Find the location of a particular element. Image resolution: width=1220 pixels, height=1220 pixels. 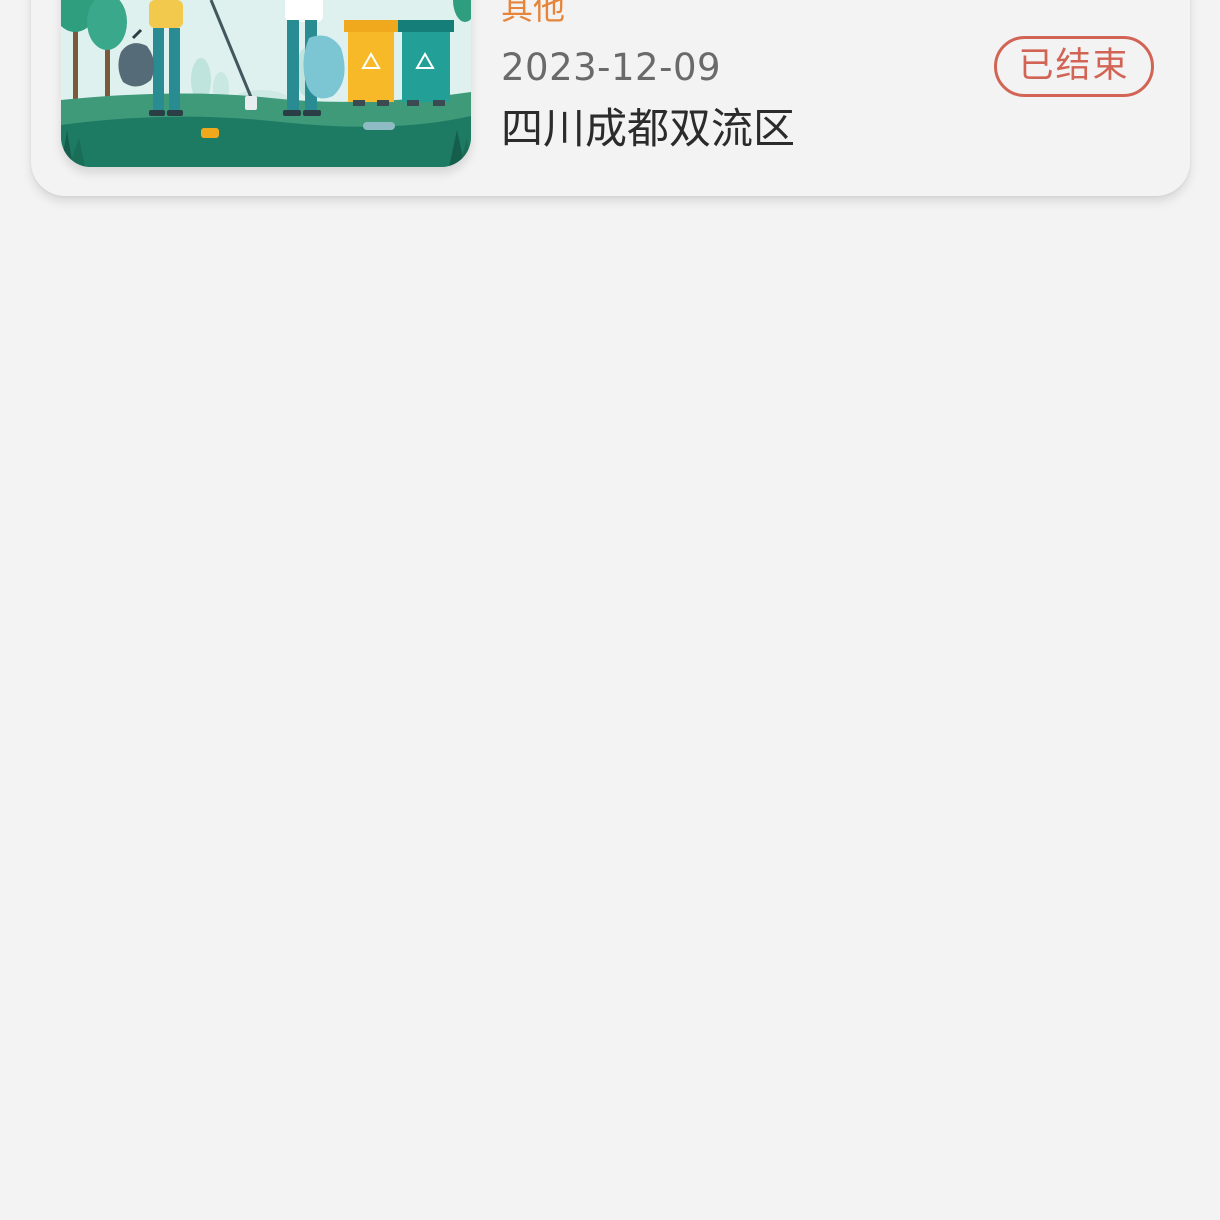

activity-date: 2023-12-09 is located at coordinates (611, 67).